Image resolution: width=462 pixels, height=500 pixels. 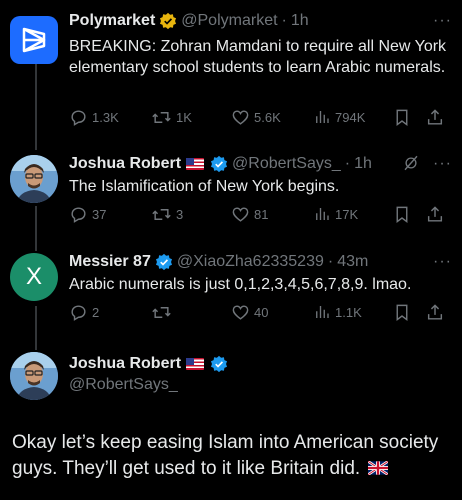 I want to click on joshua-robert-avatar, so click(x=34, y=179).